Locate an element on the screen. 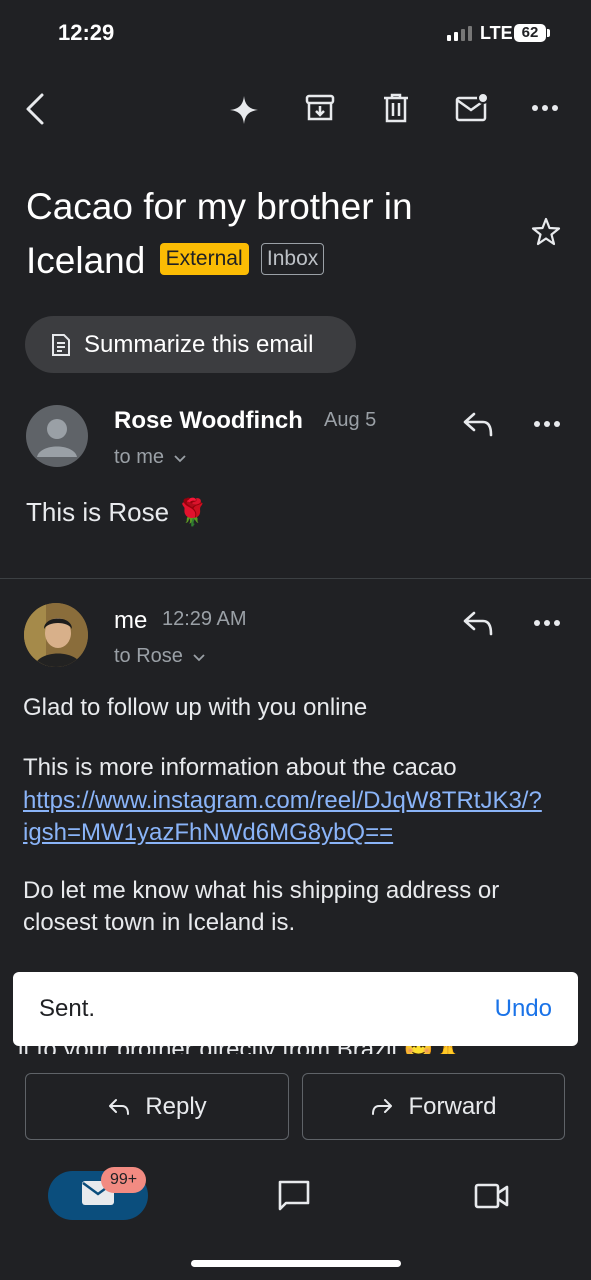 This screenshot has height=1280, width=591. battery-icon: 62 is located at coordinates (530, 33).